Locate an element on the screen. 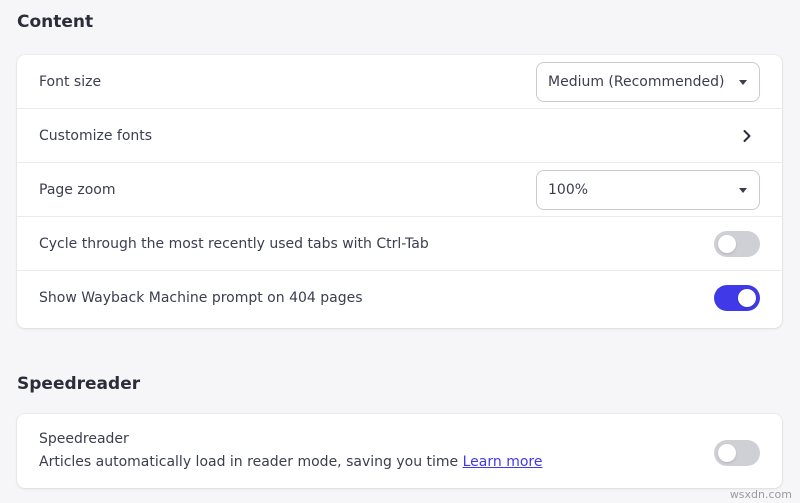 This screenshot has height=503, width=800. setting-label-wayback: Show Wayback Machine prompt on 404 pages is located at coordinates (201, 298).